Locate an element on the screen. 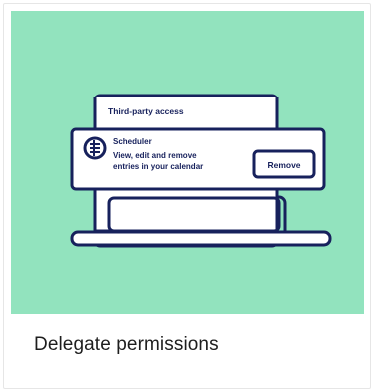 This screenshot has height=392, width=374. card-title: Delegate permissions is located at coordinates (126, 345).